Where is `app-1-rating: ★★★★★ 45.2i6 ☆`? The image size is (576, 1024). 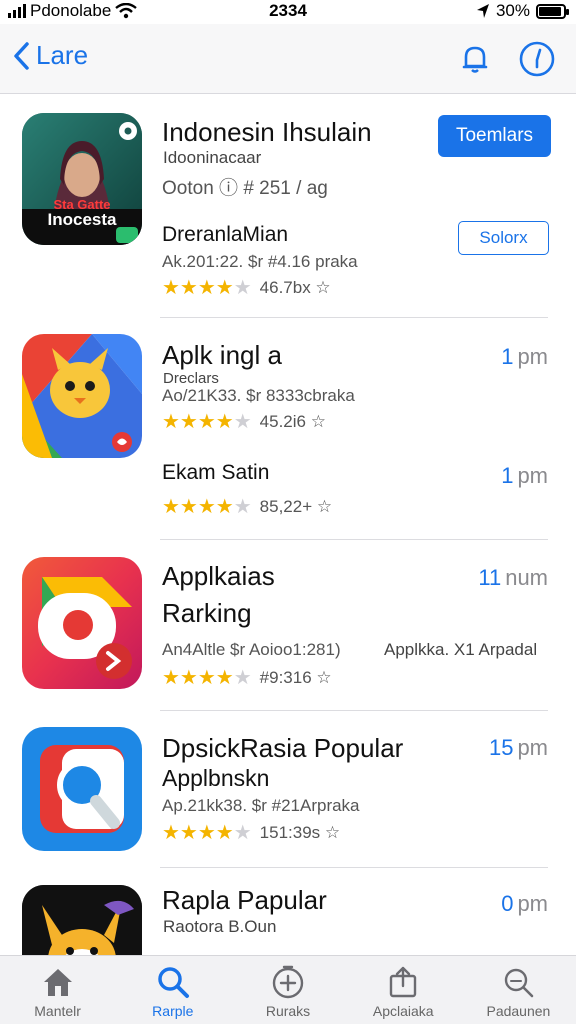 app-1-rating: ★★★★★ 45.2i6 ☆ is located at coordinates (244, 421).